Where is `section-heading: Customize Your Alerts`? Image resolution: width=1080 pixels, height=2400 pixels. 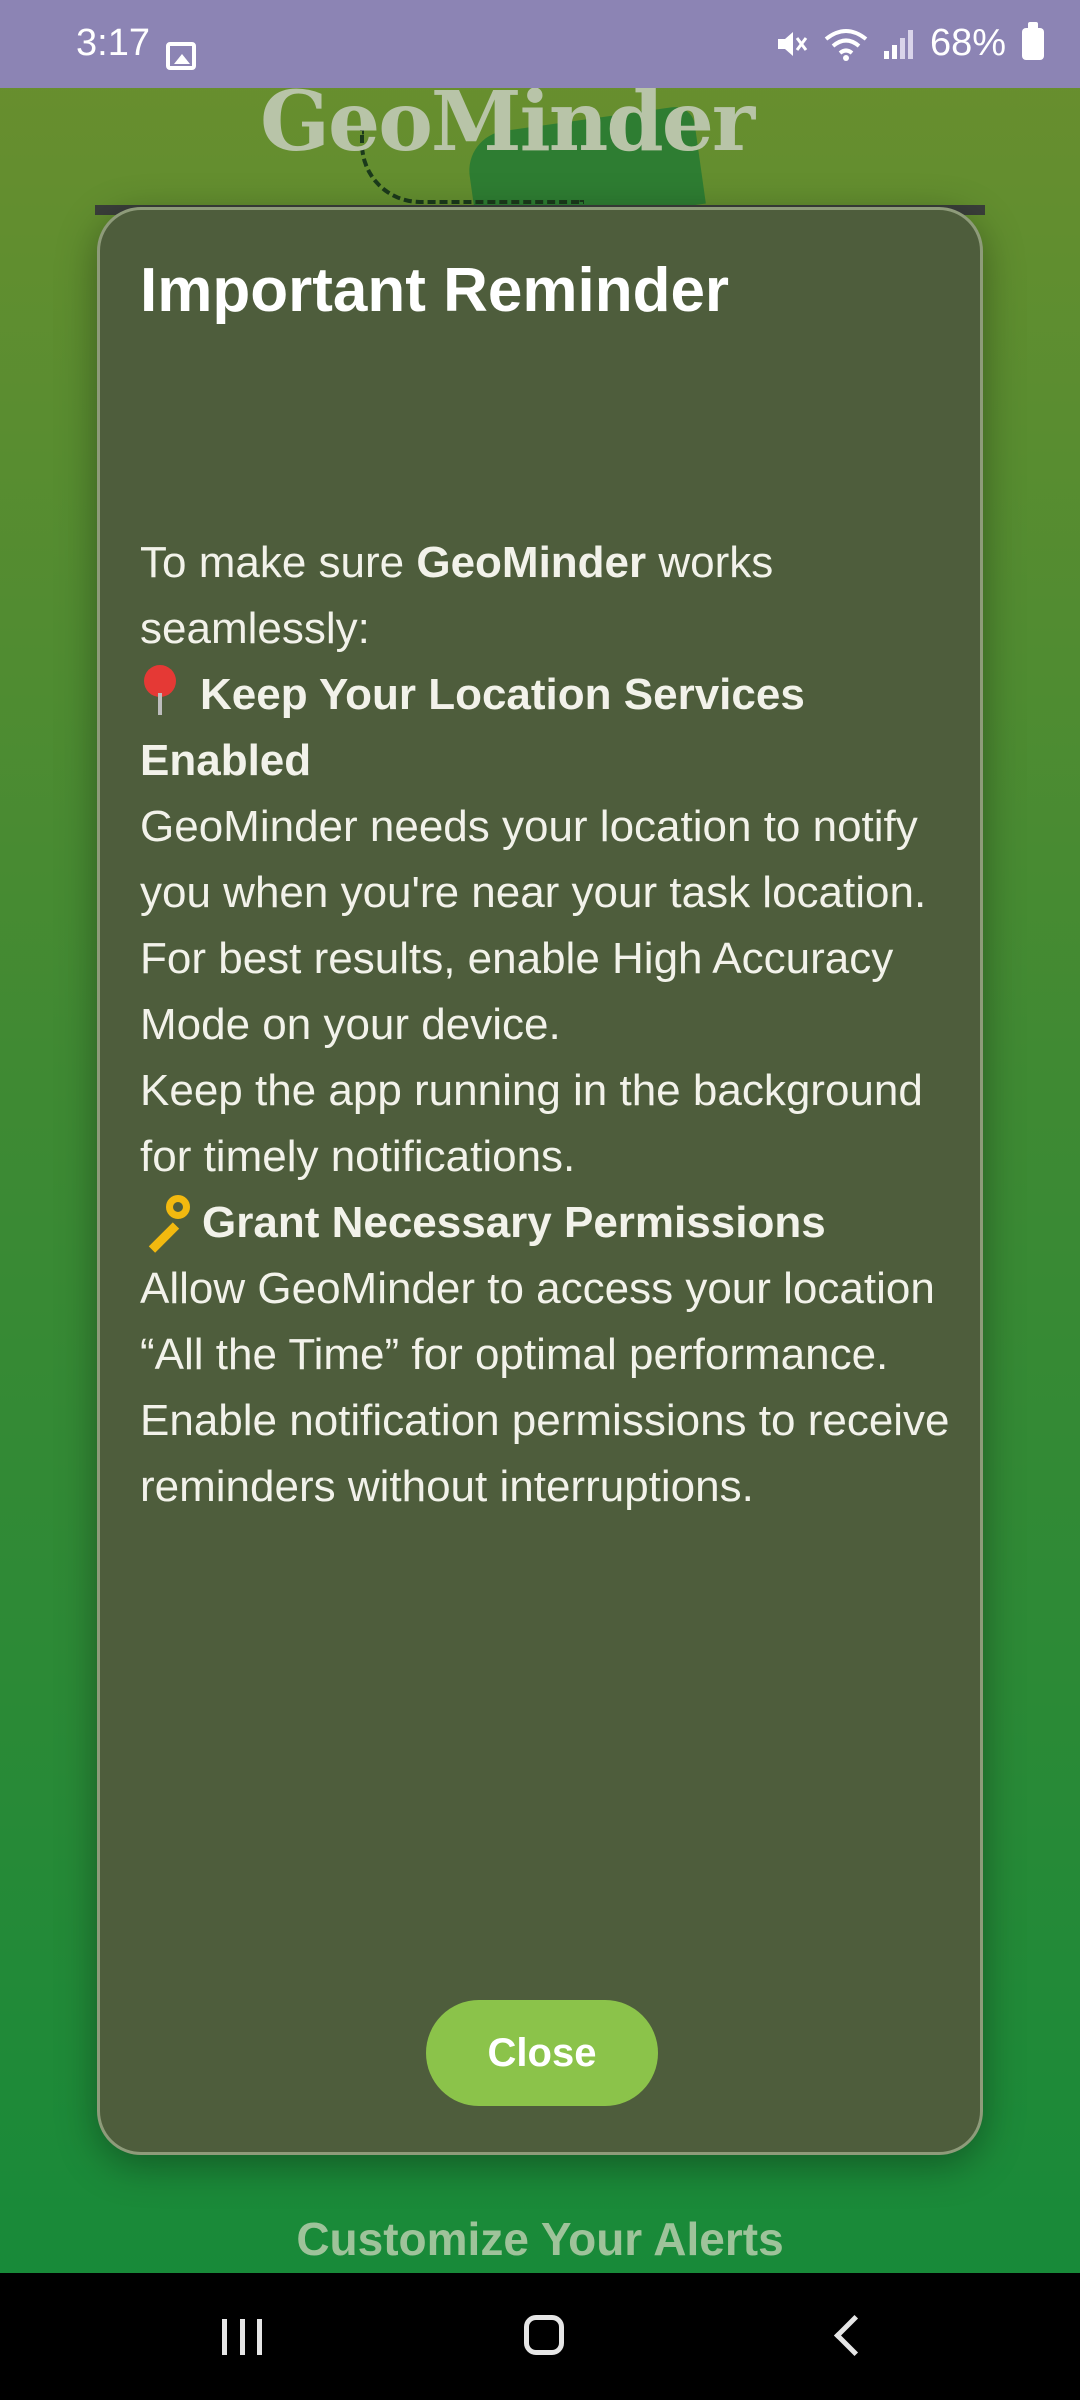
section-heading: Customize Your Alerts is located at coordinates (540, 2239).